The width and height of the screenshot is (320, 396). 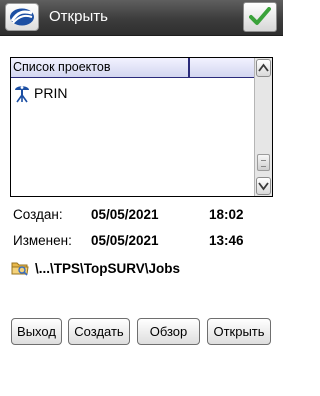 What do you see at coordinates (20, 269) in the screenshot?
I see `folder-icon` at bounding box center [20, 269].